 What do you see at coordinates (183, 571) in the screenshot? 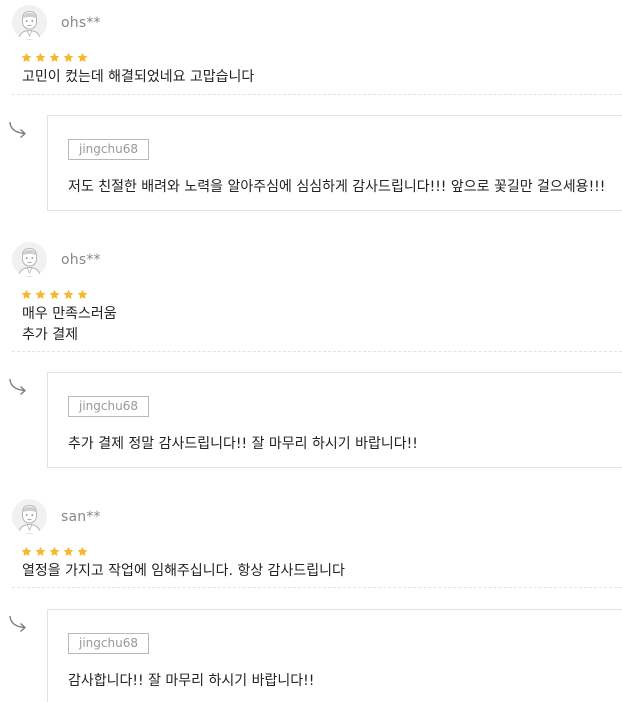
I see `review-text: 열정을 가지고 작업에 임해주십니다. 항상 감사드립니다` at bounding box center [183, 571].